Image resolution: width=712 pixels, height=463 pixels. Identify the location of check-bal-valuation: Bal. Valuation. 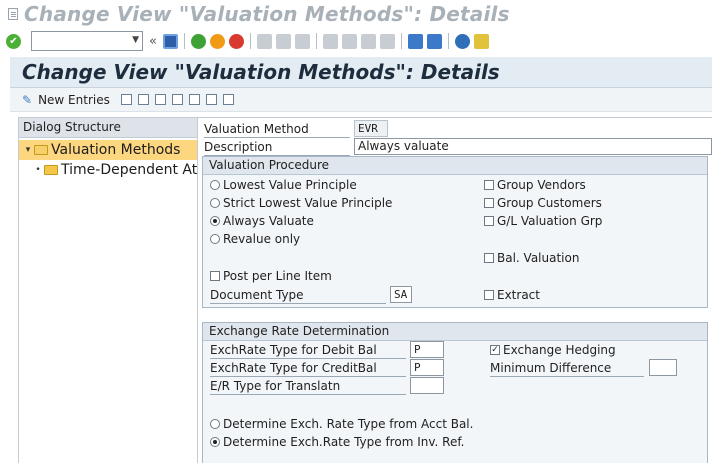
(531, 258).